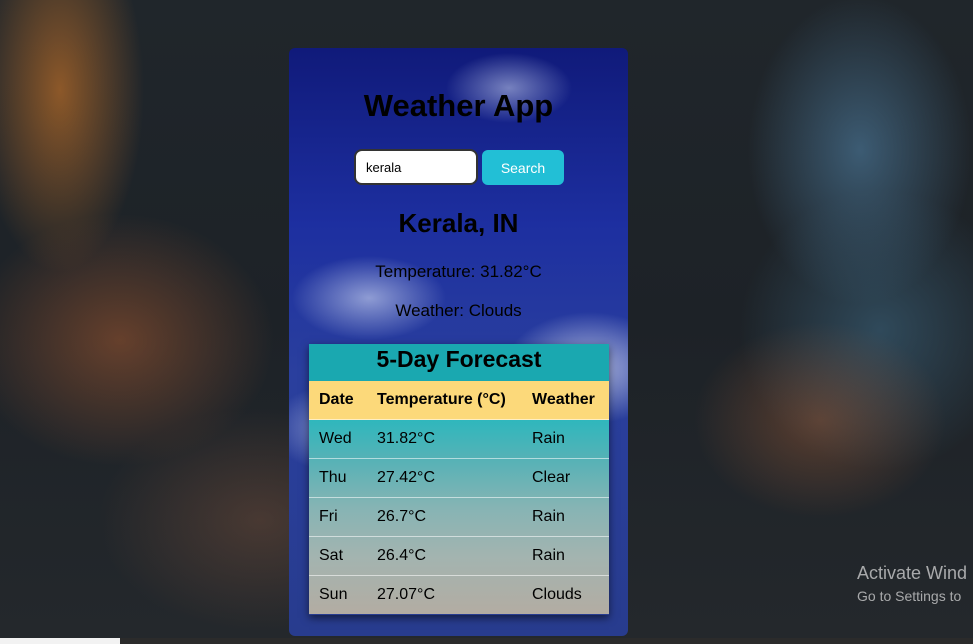 The image size is (973, 644). I want to click on watermark-subtitle: Go to Settings to, so click(909, 596).